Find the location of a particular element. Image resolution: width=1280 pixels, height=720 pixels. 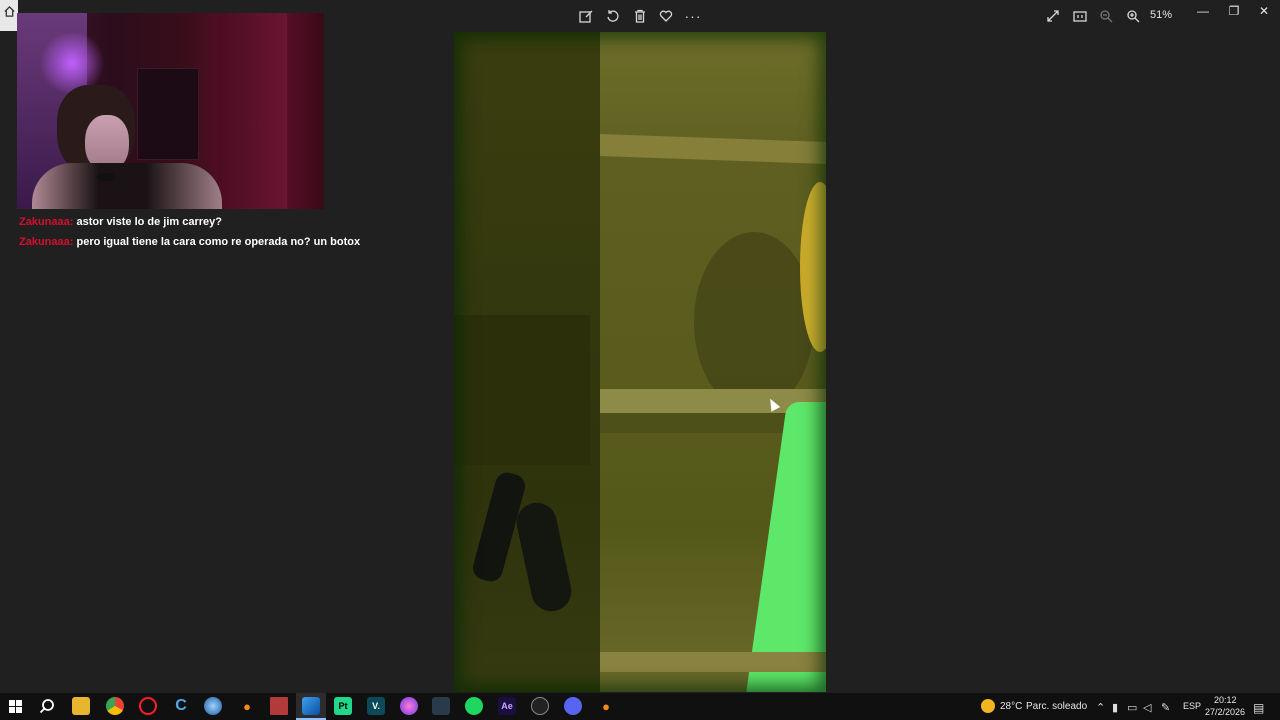

more-options-button: ··· is located at coordinates (693, 16).